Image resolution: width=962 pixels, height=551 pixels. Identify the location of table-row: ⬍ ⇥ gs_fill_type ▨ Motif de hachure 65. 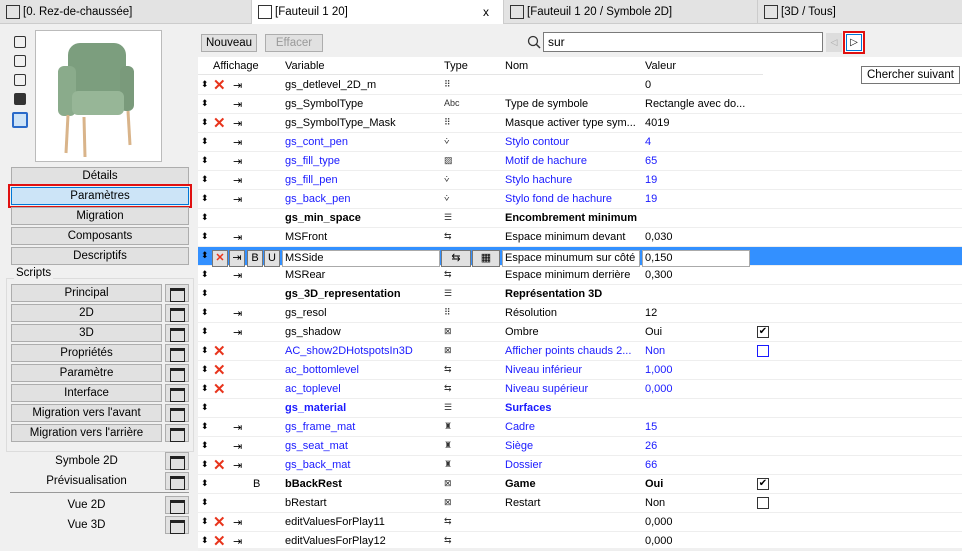
(580, 161).